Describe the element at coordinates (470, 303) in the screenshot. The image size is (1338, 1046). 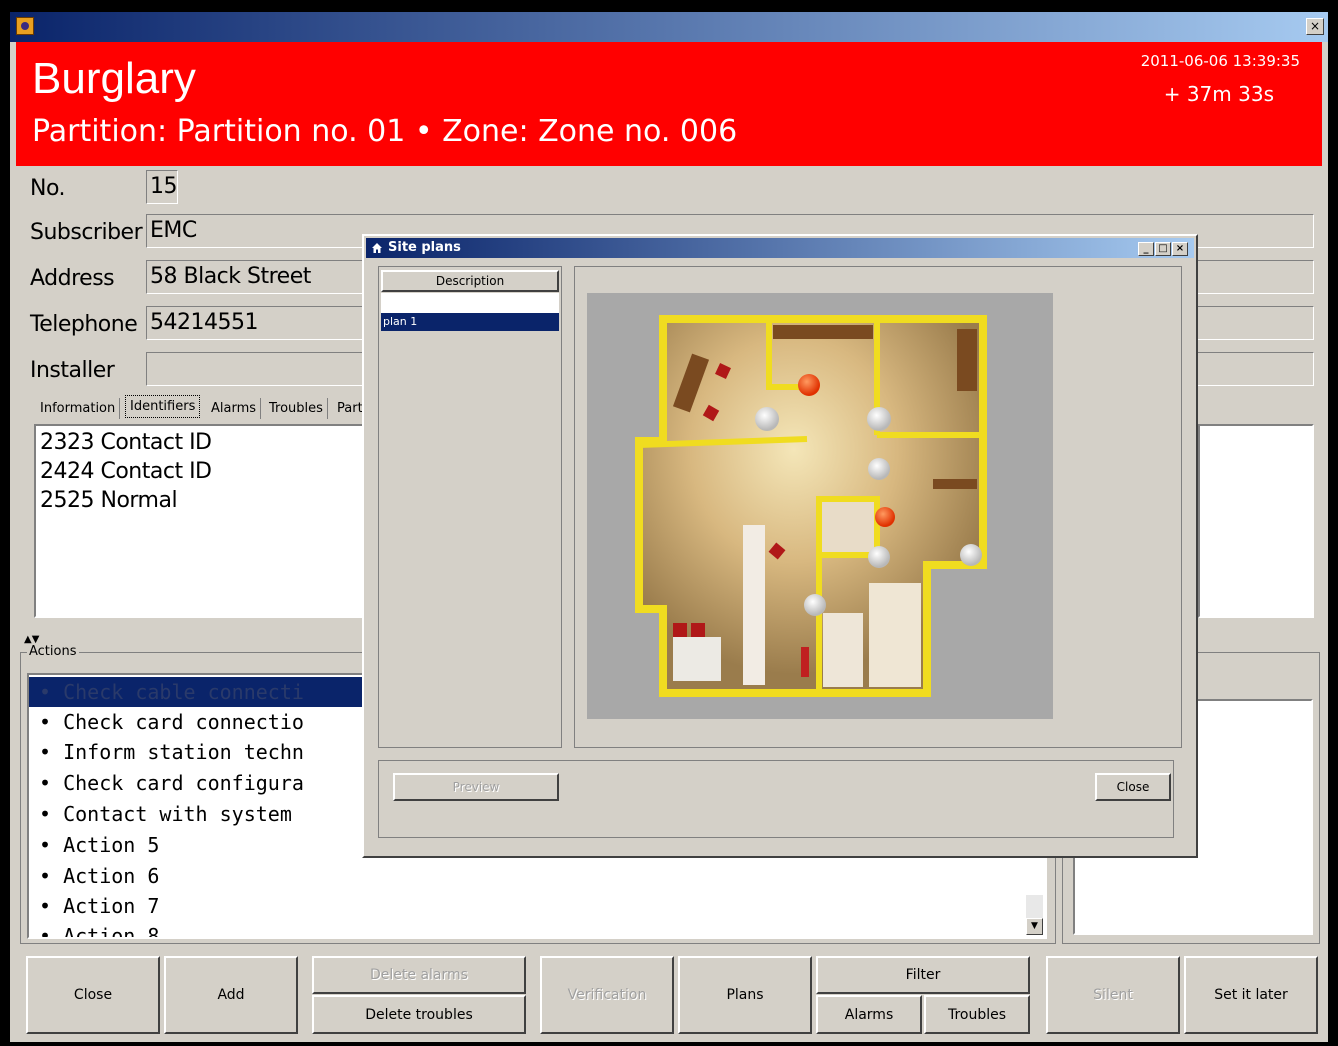
I see `plan-list-blank-row` at that location.